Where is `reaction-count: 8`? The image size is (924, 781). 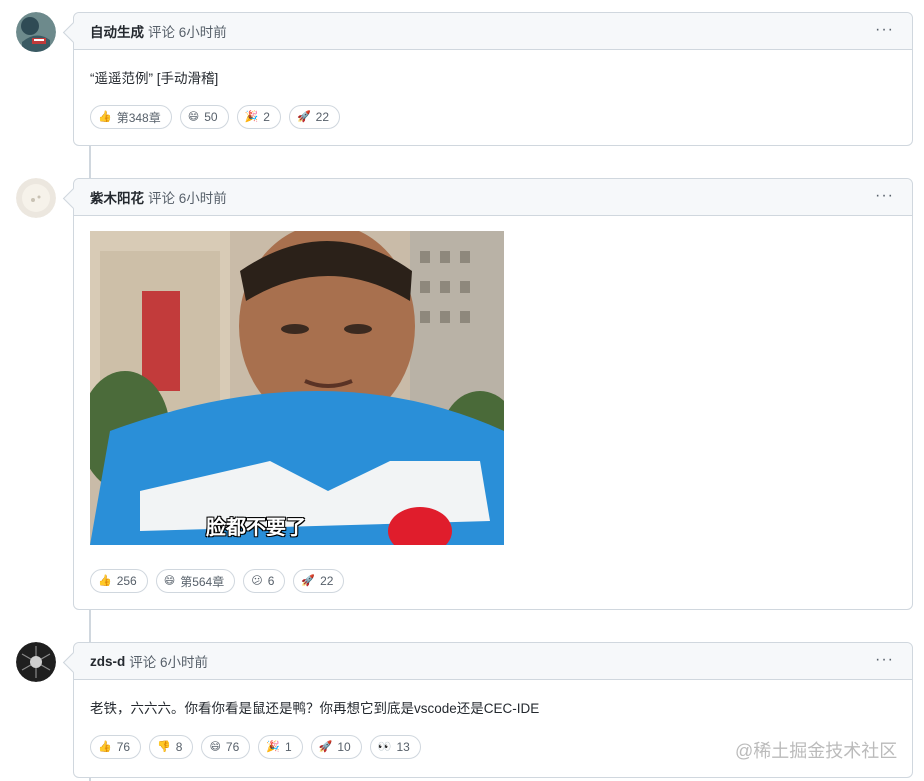 reaction-count: 8 is located at coordinates (179, 747).